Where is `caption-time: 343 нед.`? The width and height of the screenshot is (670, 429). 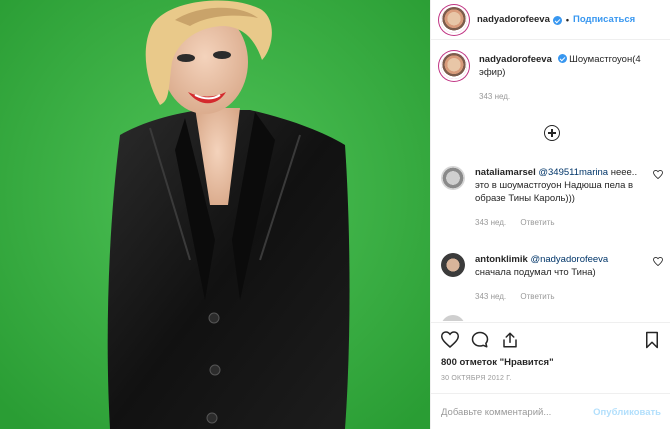
caption-time: 343 нед. is located at coordinates (494, 96).